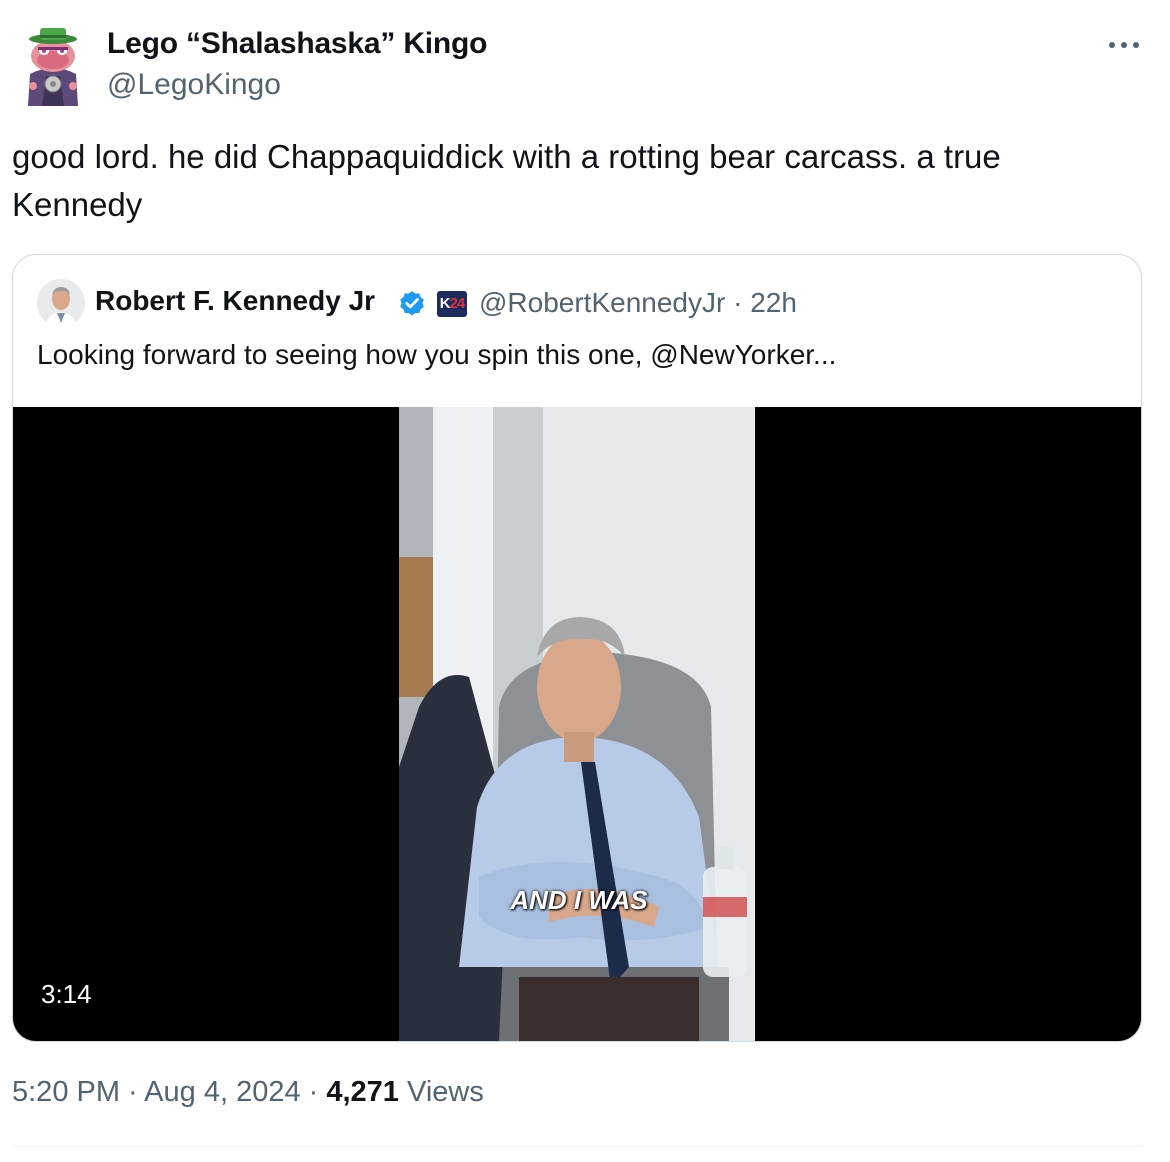 Image resolution: width=1170 pixels, height=1162 pixels. Describe the element at coordinates (445, 303) in the screenshot. I see `badge-k: K` at that location.